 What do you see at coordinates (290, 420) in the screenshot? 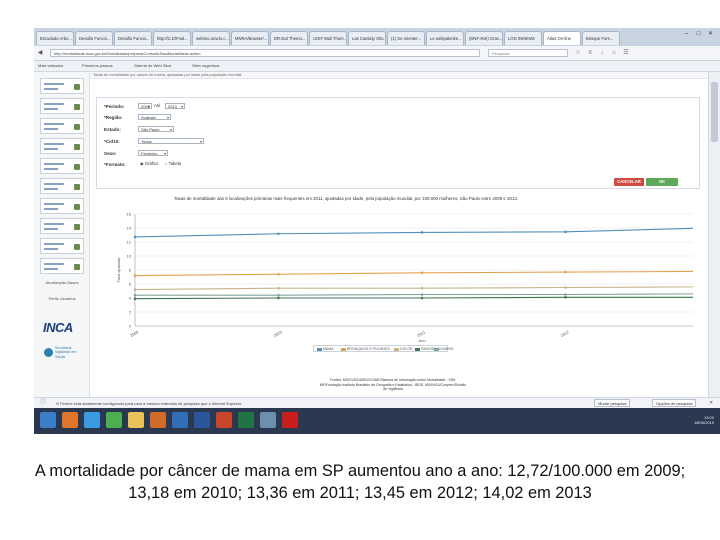
I see `acrobat-icon` at bounding box center [290, 420].